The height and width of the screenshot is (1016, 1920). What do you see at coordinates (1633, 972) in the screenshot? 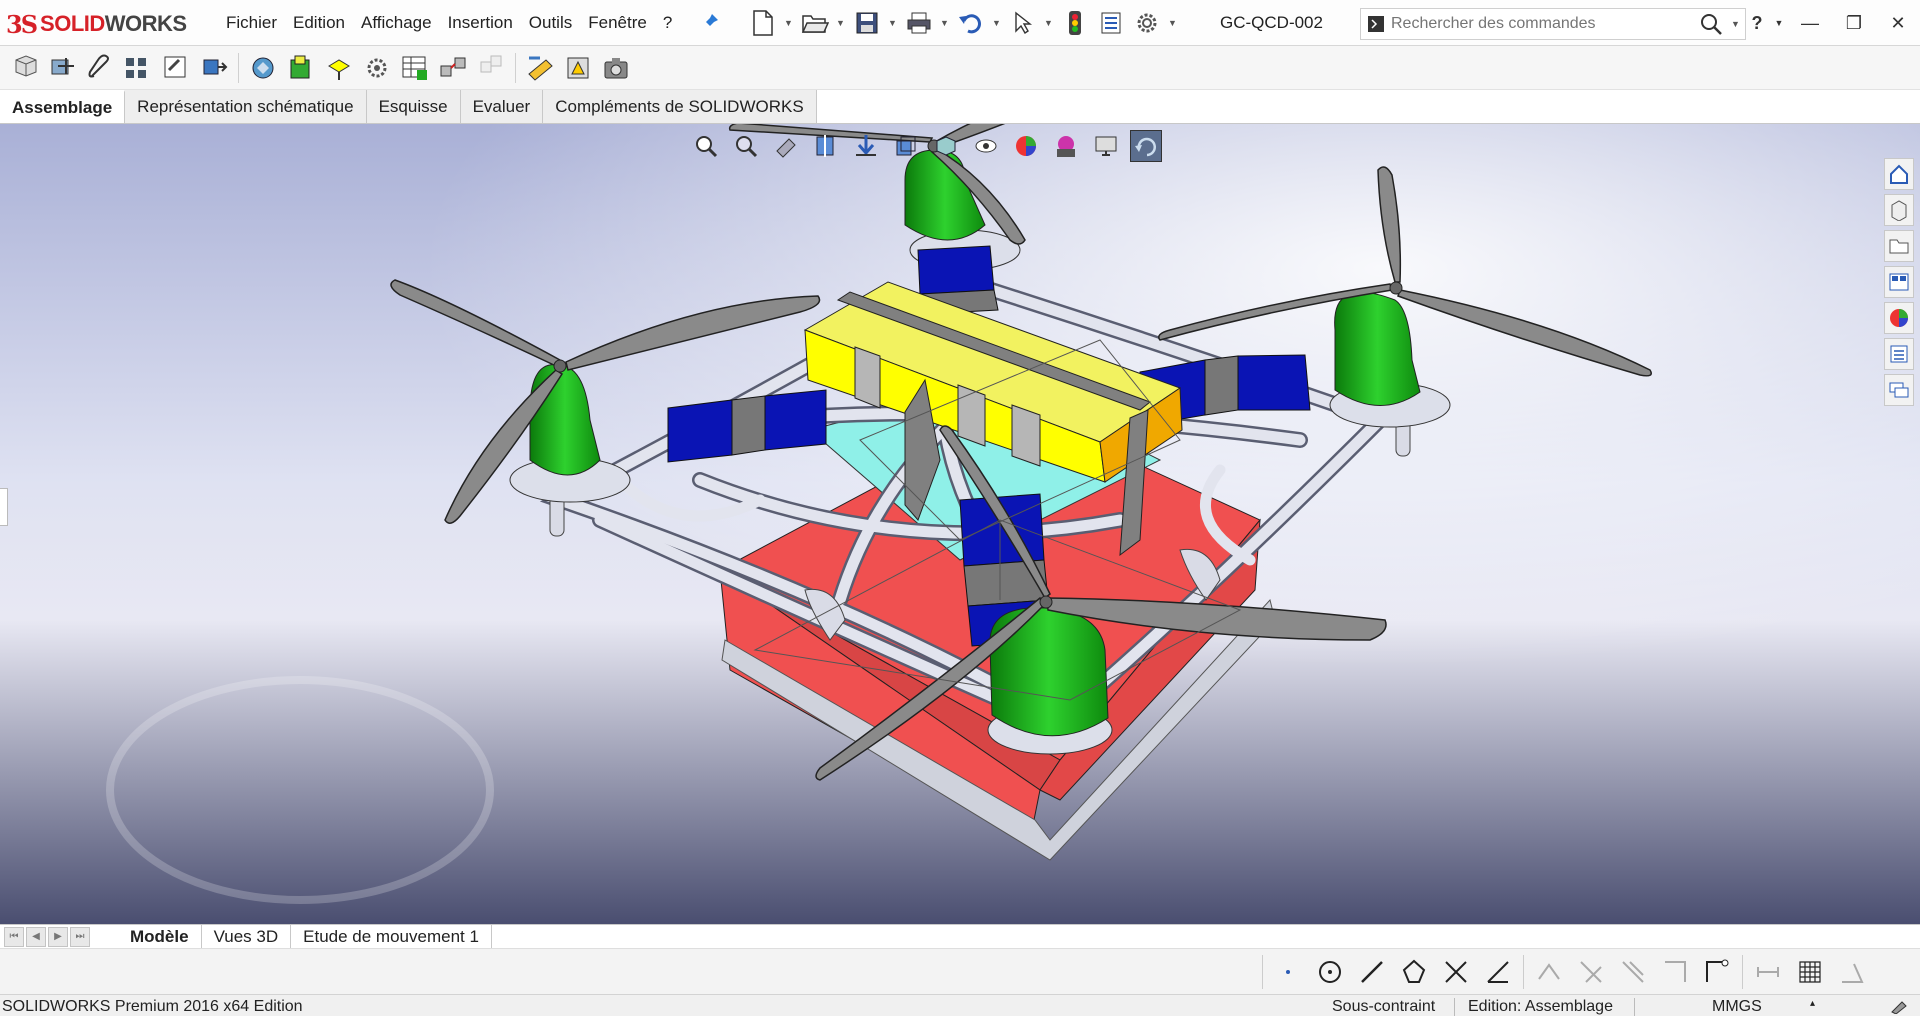
I see `filter-vertices-icon` at bounding box center [1633, 972].